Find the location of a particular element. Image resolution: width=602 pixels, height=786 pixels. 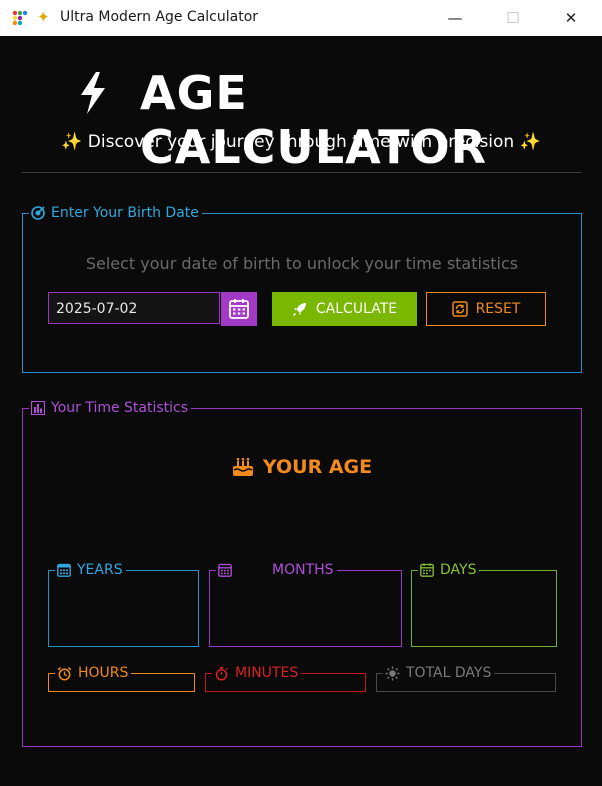

reset-button: RESET is located at coordinates (486, 309).